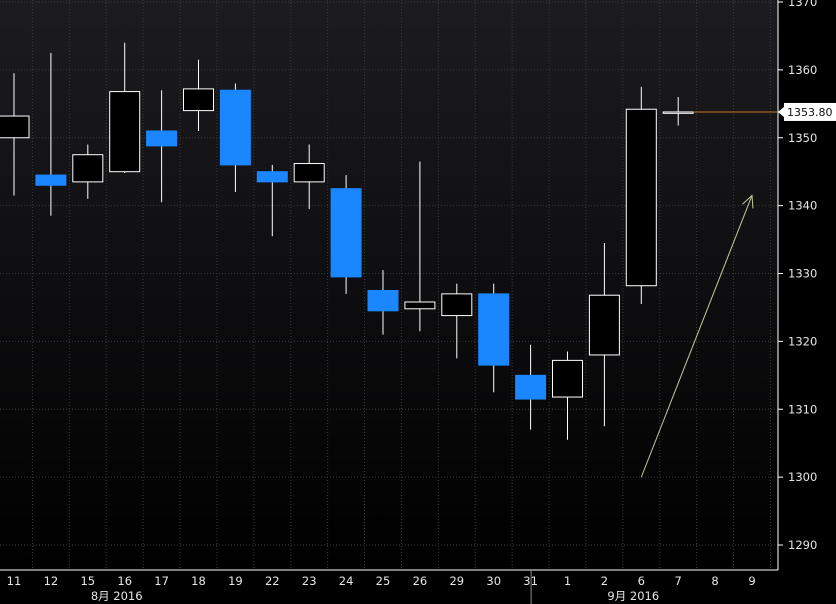  What do you see at coordinates (161, 581) in the screenshot?
I see `x-tick-label: 17` at bounding box center [161, 581].